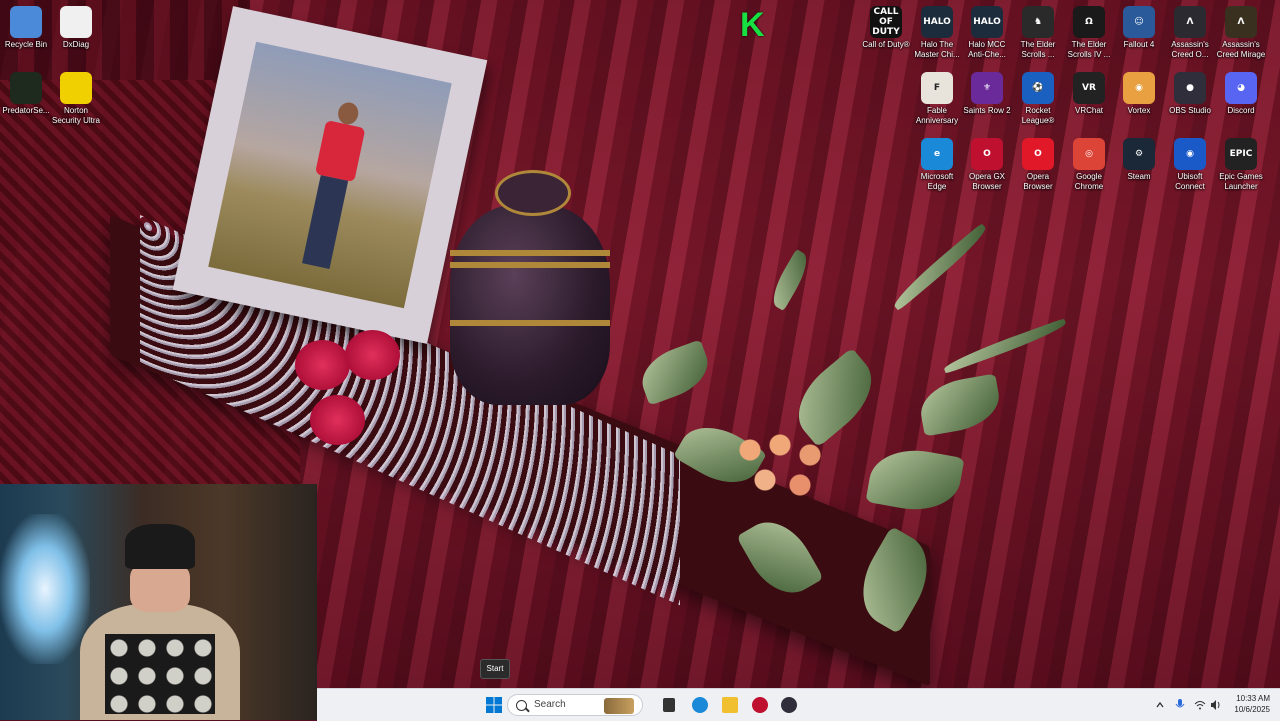 The width and height of the screenshot is (1280, 721). Describe the element at coordinates (785, 475) in the screenshot. I see `wallpaper-flowers` at that location.